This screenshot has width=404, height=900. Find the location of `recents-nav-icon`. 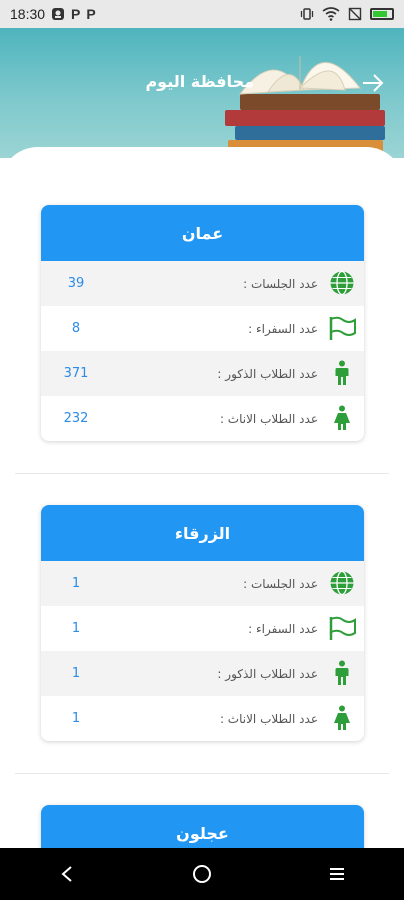

recents-nav-icon is located at coordinates (337, 874).